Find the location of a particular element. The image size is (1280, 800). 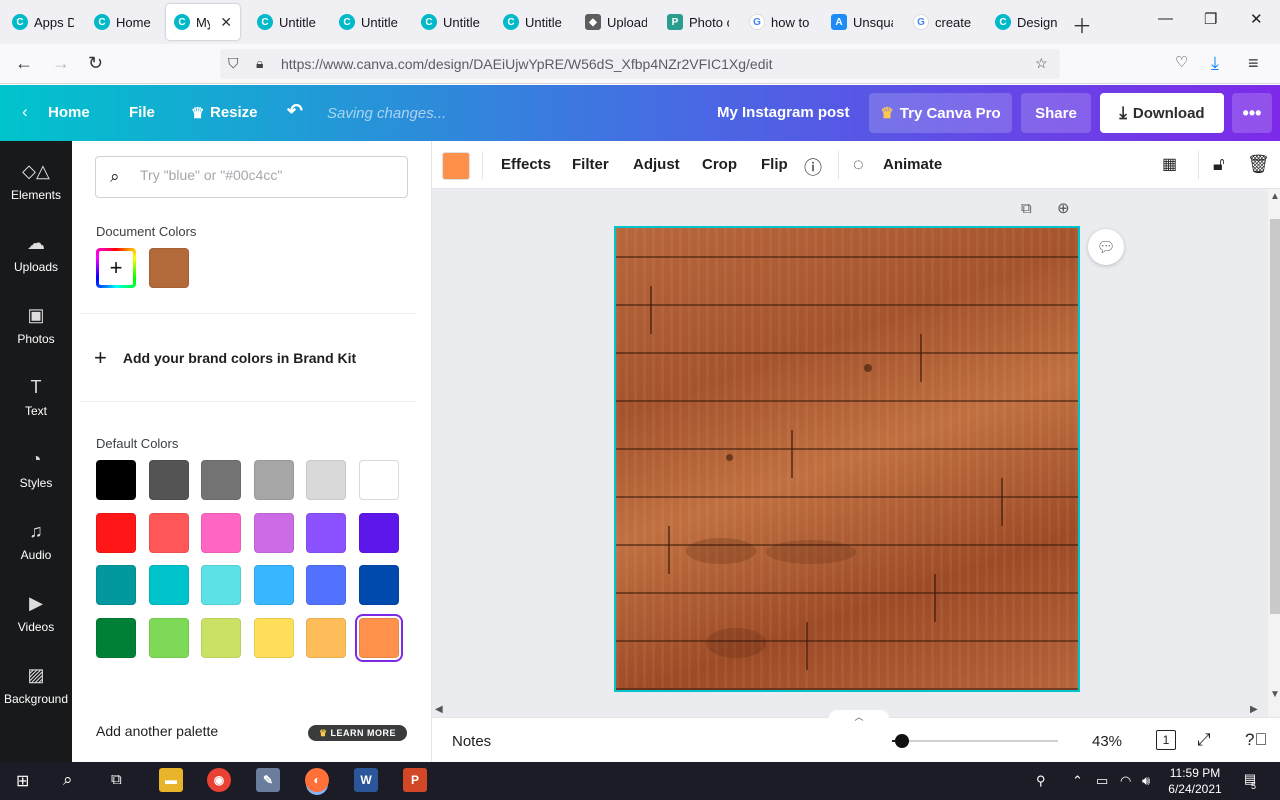

browser-tab: ◆ Upload is located at coordinates (616, 22).